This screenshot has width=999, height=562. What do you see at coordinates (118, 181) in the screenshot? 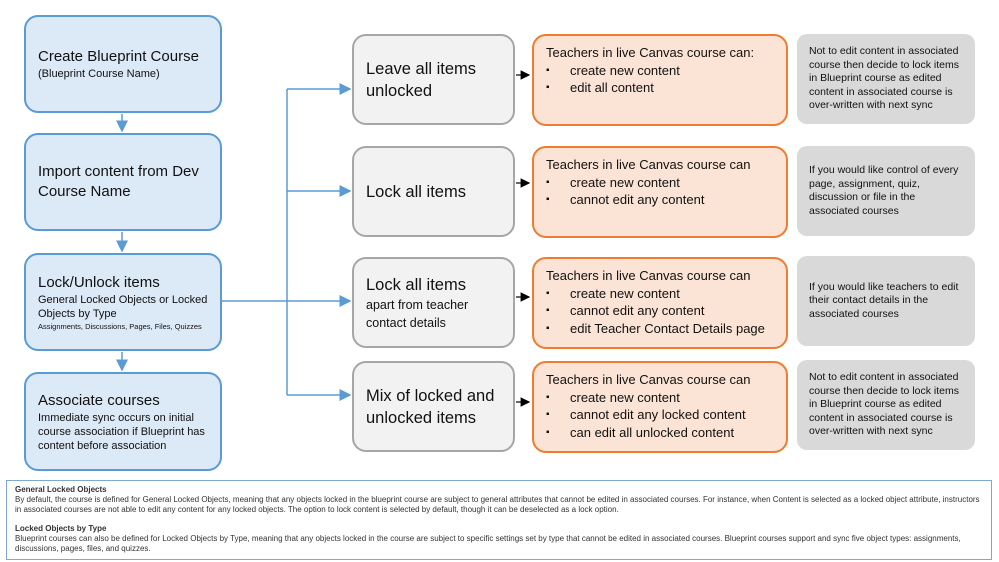
I see `step-title: Import content from Dev Course Name` at bounding box center [118, 181].